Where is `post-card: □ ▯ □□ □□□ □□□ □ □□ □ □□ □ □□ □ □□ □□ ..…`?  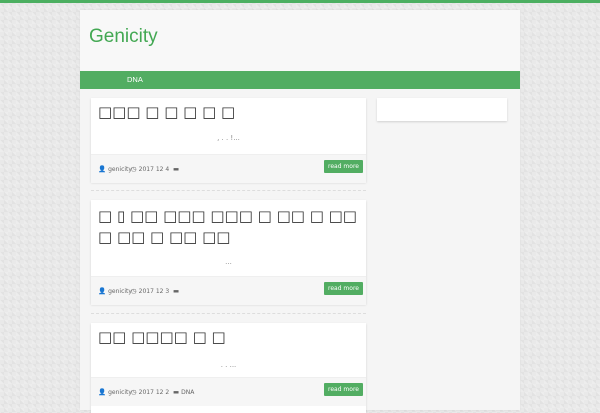
post-card: □ ▯ □□ □□□ □□□ □ □□ □ □□ □ □□ □ □□ □□ ..… is located at coordinates (228, 252).